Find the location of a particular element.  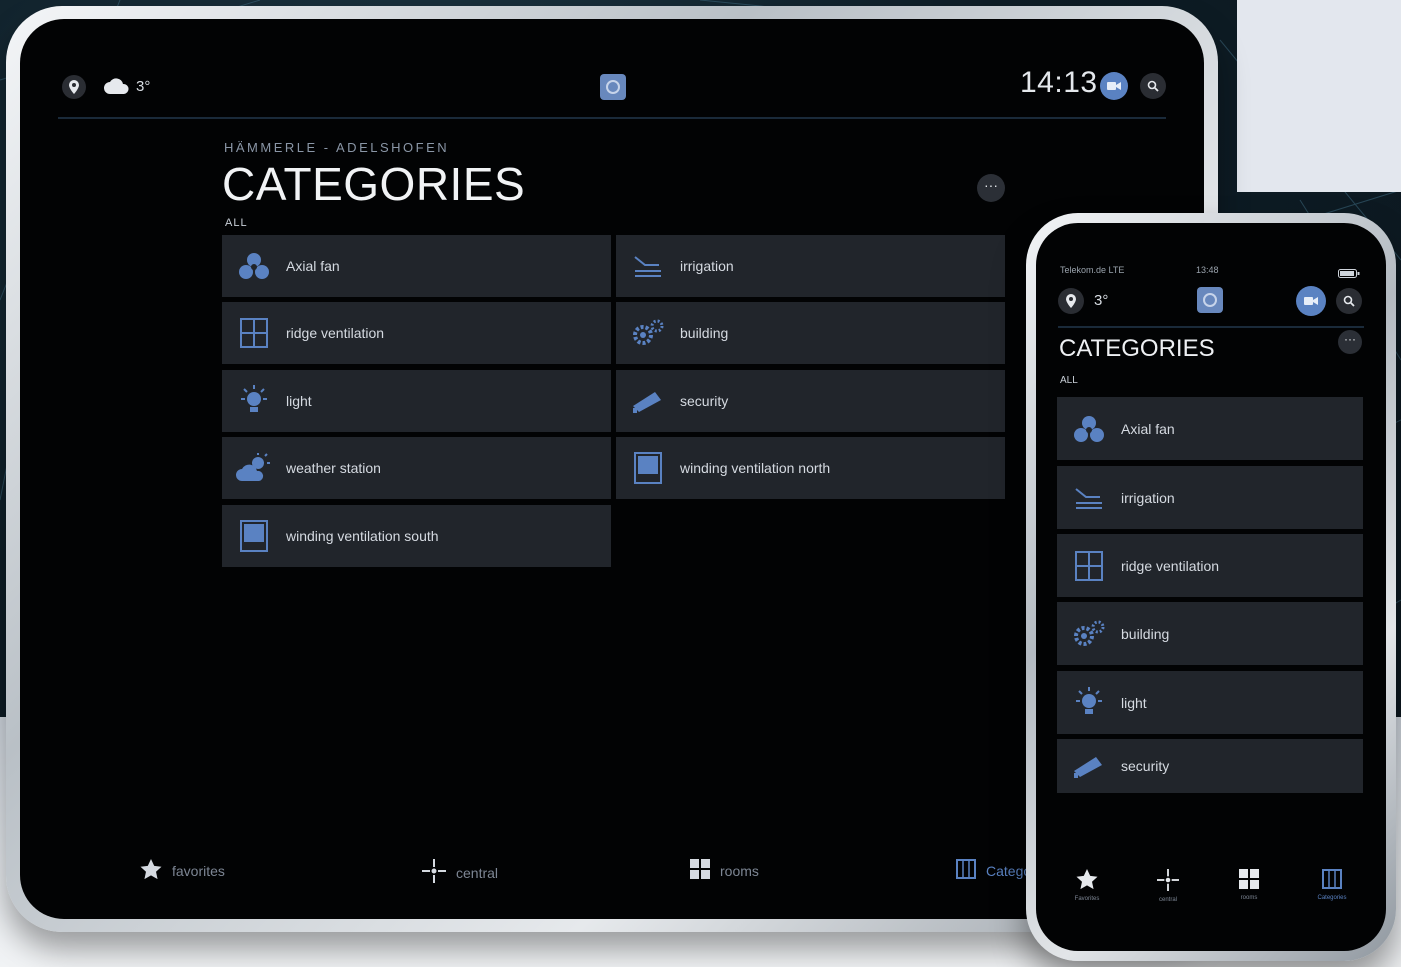

category-card-winding-ventilation-south: winding ventilation south is located at coordinates (416, 536).